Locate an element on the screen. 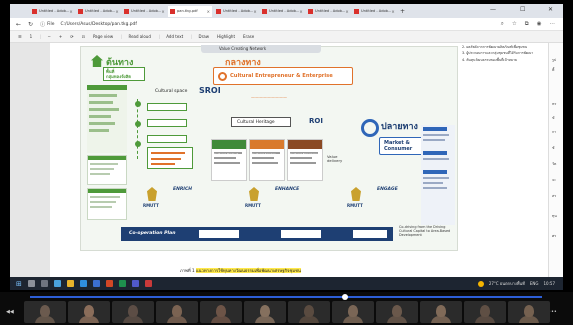  search-icon is located at coordinates (31, 283).